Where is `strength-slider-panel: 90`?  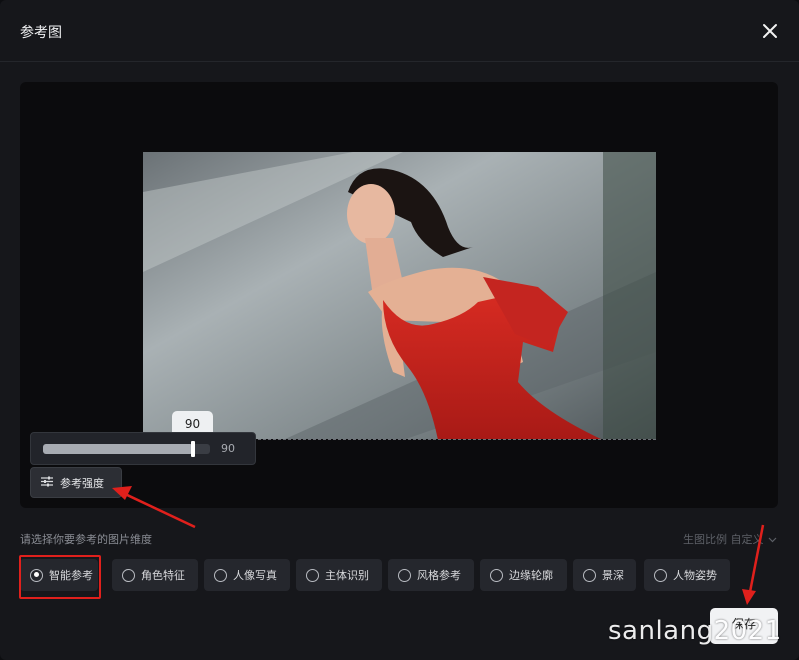 strength-slider-panel: 90 is located at coordinates (143, 448).